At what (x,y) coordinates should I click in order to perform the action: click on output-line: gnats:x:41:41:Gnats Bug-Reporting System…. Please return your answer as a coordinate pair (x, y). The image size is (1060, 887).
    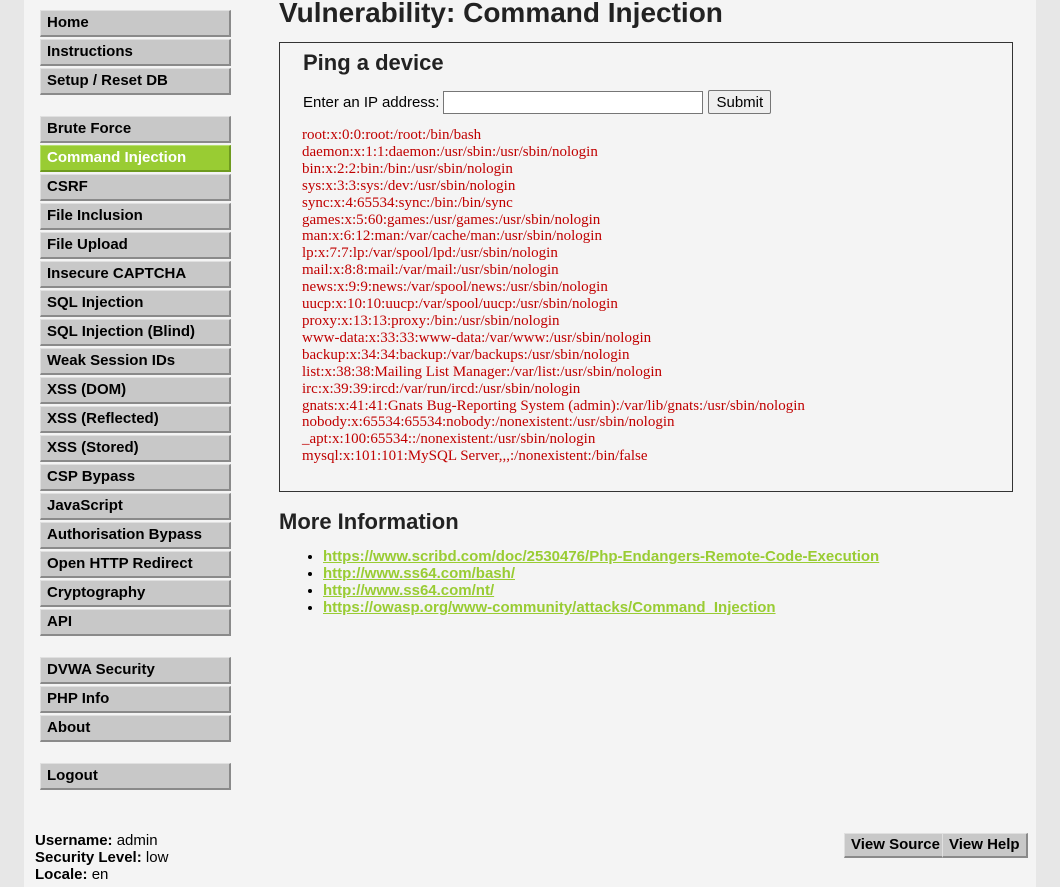
    Looking at the image, I should click on (553, 405).